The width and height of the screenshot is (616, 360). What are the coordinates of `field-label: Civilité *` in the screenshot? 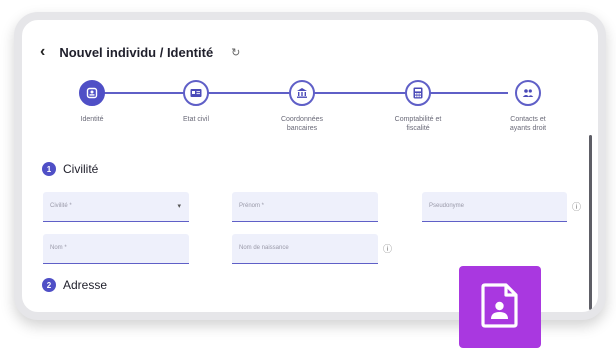 It's located at (61, 206).